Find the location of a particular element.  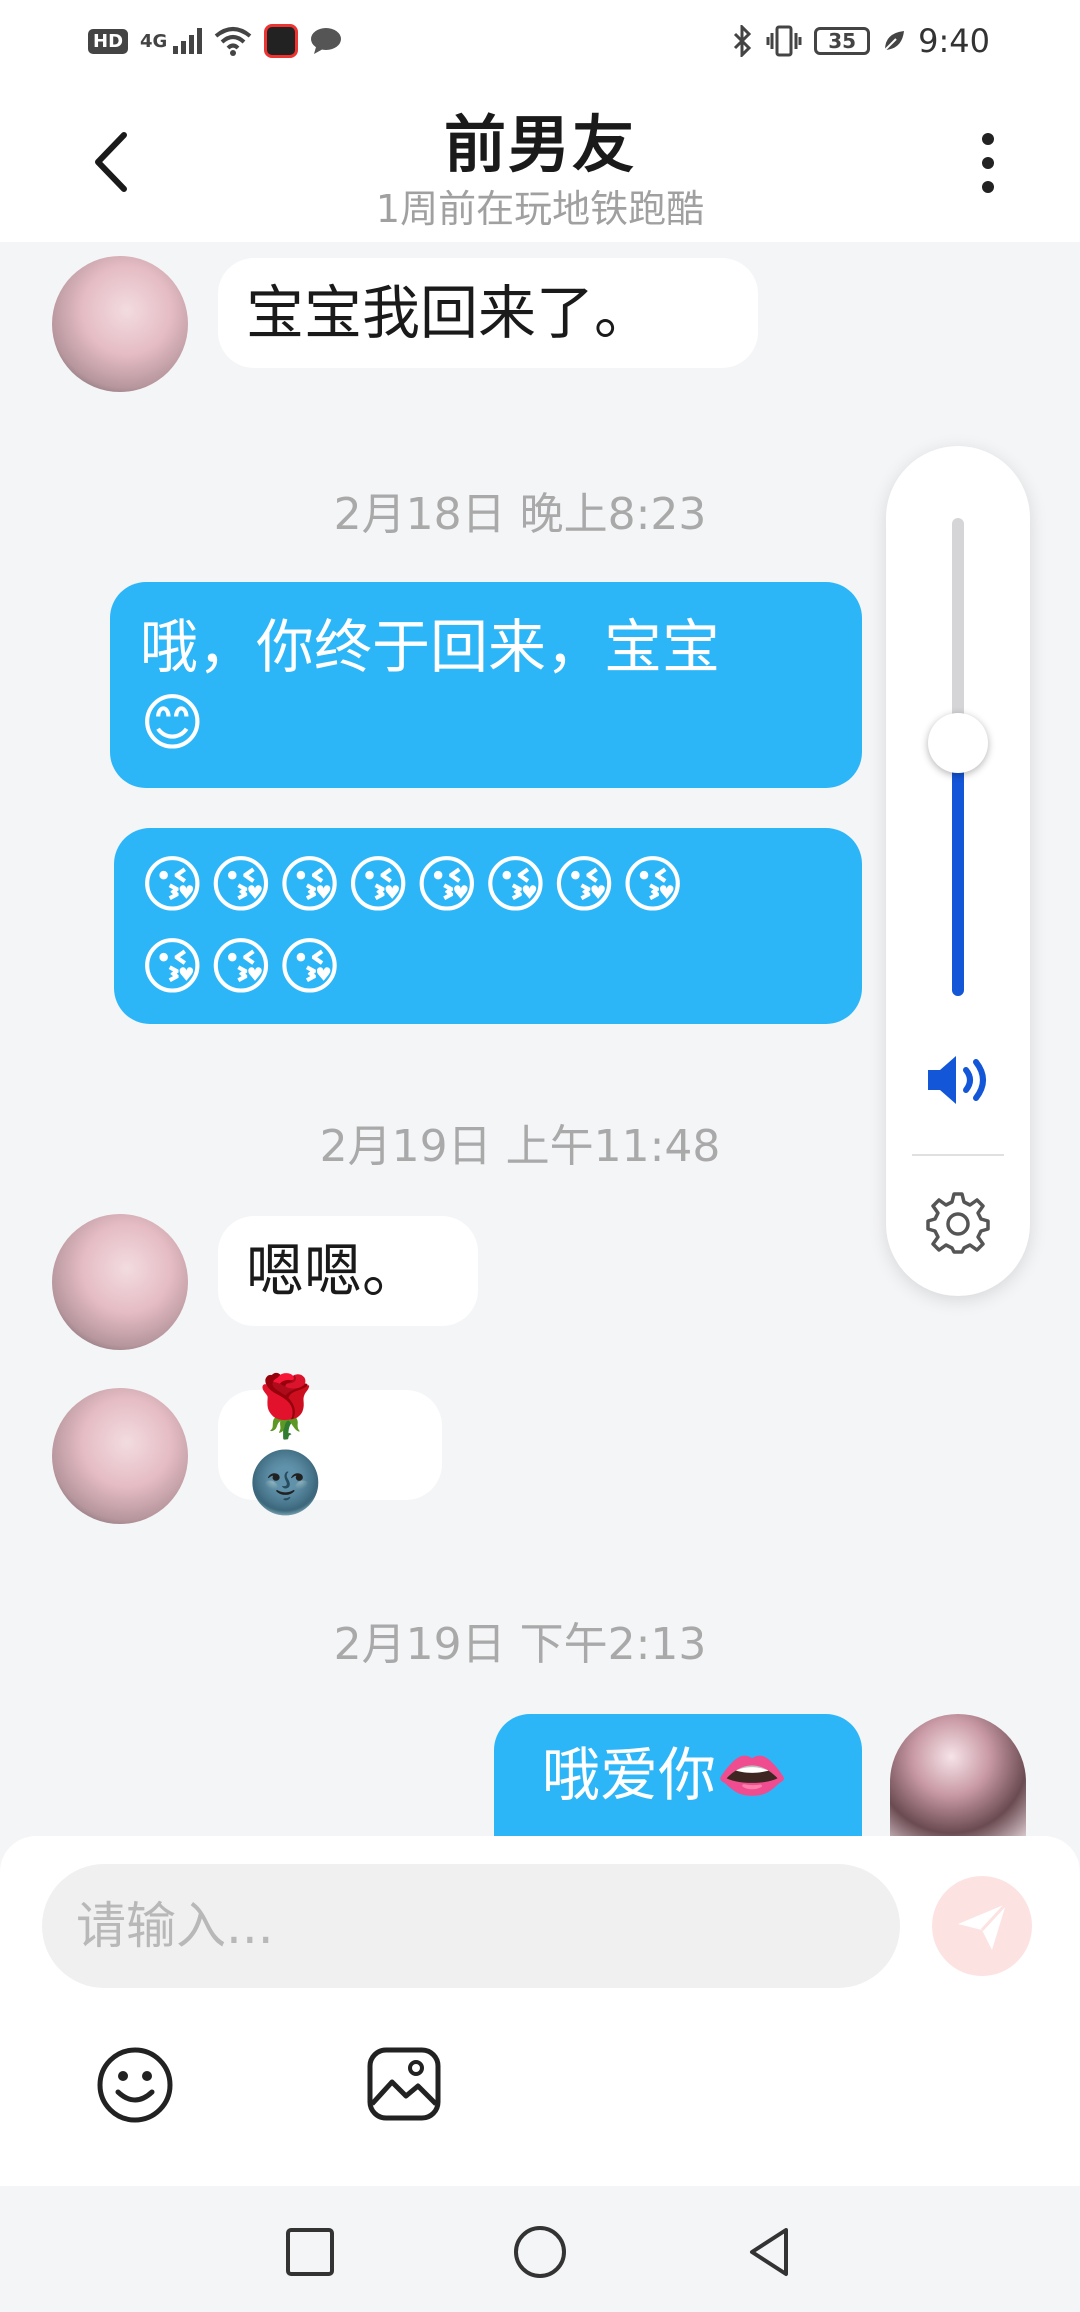

volume-panel is located at coordinates (958, 871).